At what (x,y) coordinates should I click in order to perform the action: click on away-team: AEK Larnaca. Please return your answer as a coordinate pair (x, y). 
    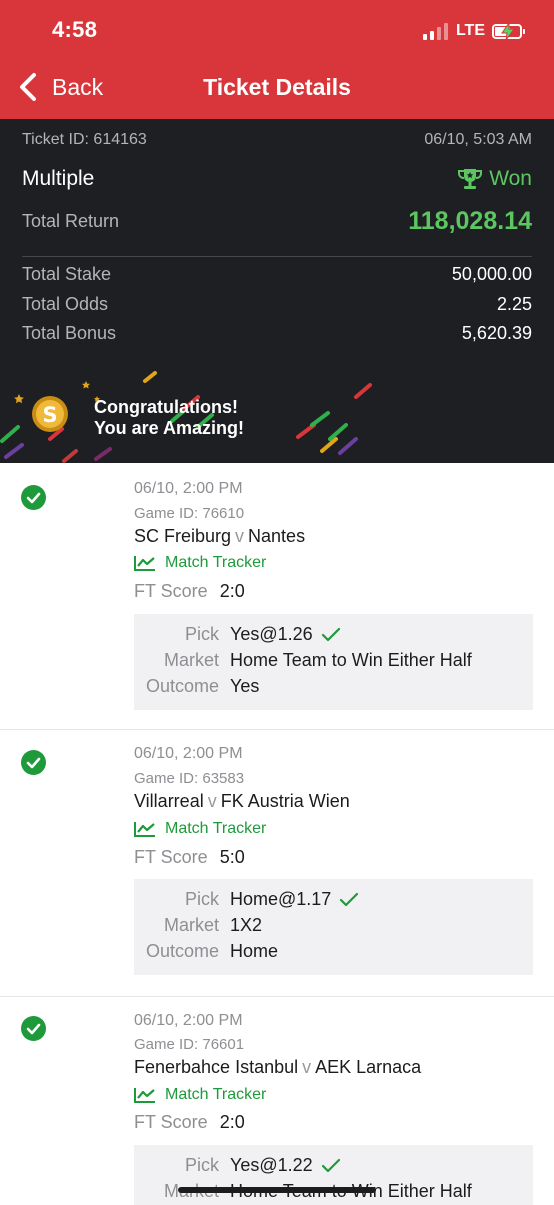
    Looking at the image, I should click on (368, 1067).